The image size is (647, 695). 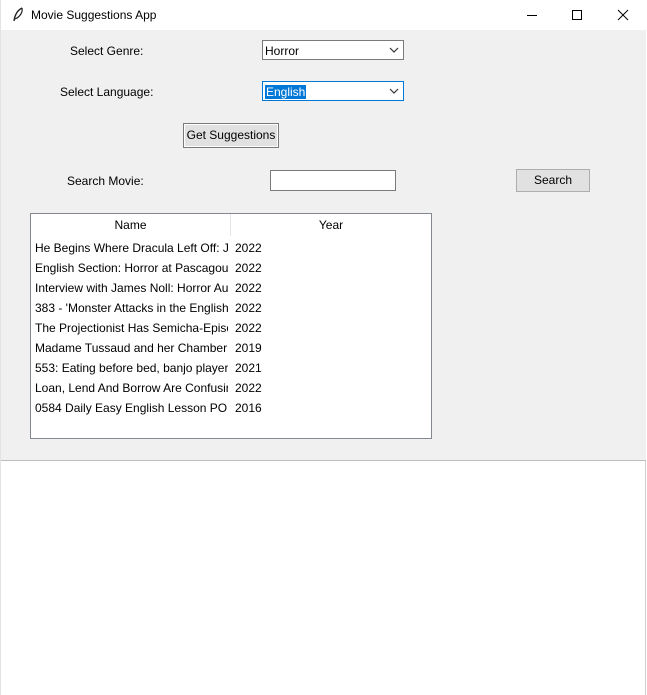 I want to click on search-input, so click(x=333, y=180).